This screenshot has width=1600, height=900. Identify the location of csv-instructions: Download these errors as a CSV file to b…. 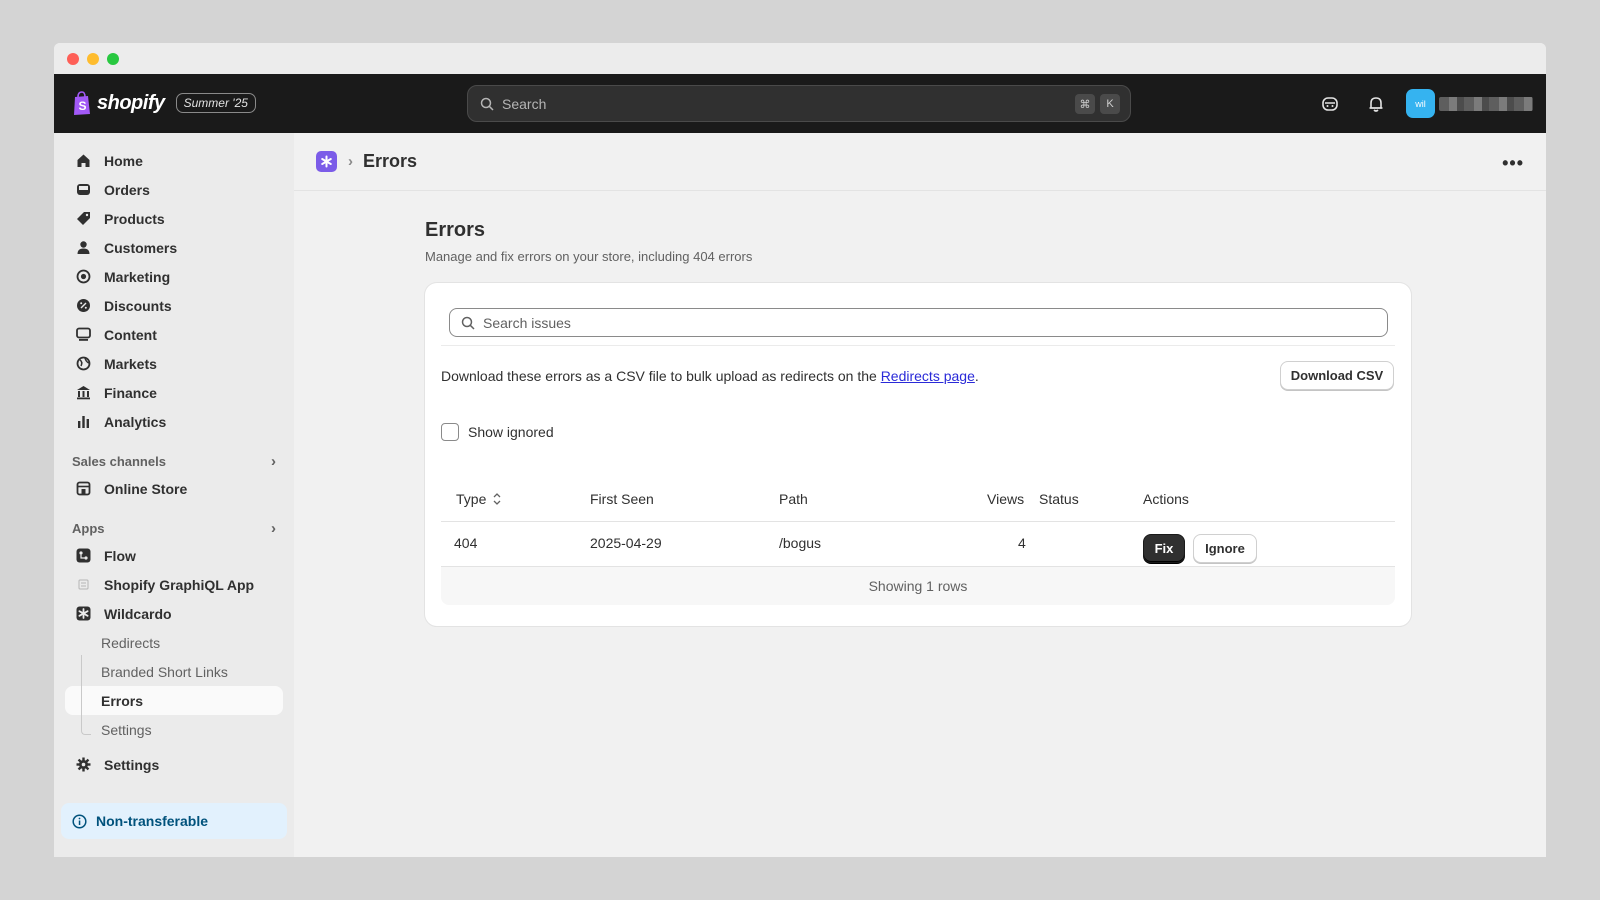
(710, 376).